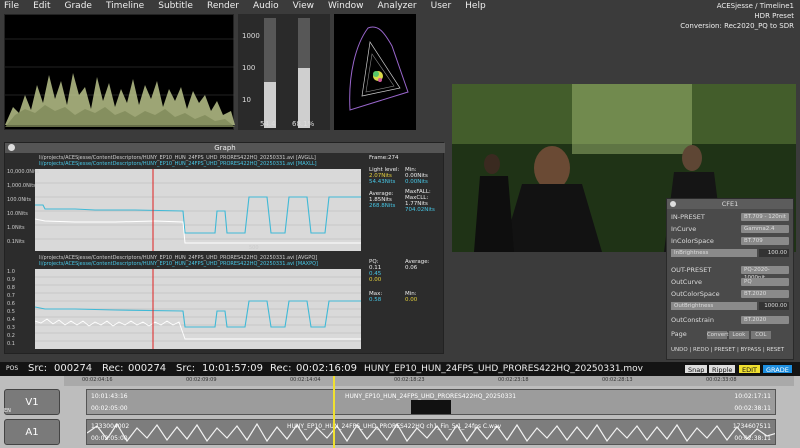 This screenshot has height=448, width=800. Describe the element at coordinates (11, 344) in the screenshot. I see `pq-ylabel-01: 0.1` at that location.